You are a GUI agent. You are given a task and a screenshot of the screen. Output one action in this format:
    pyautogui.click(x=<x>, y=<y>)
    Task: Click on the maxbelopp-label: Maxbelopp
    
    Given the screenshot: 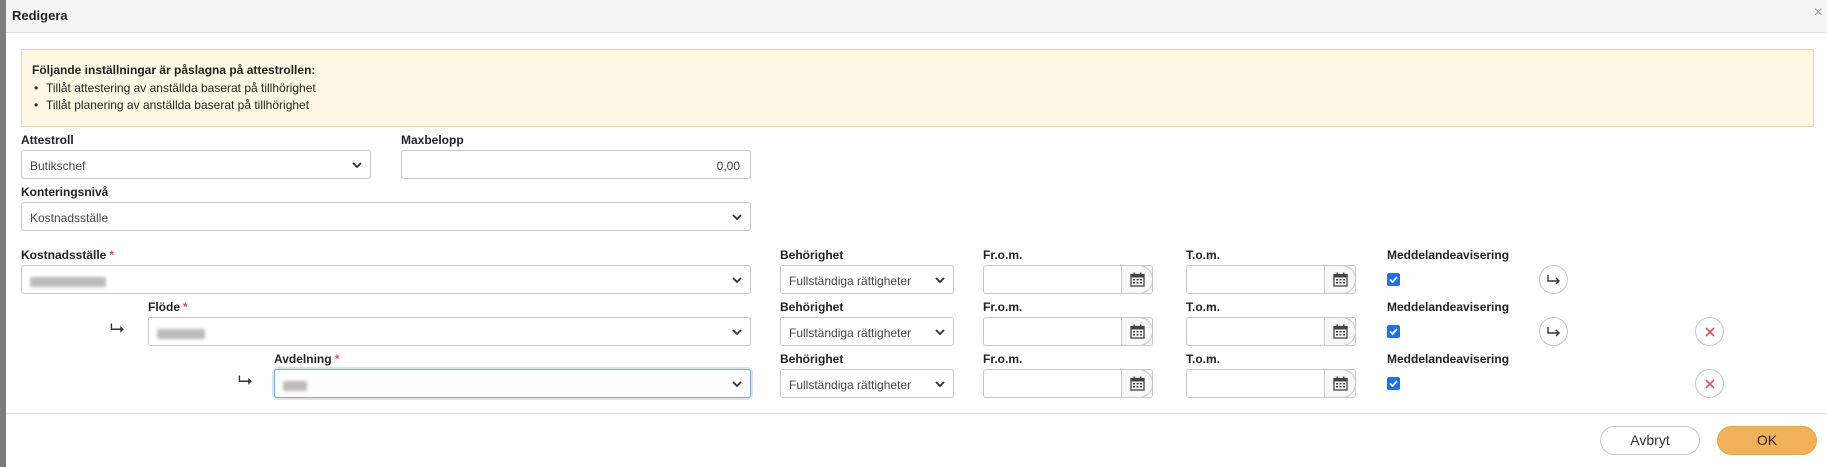 What is the action you would take?
    pyautogui.click(x=432, y=140)
    